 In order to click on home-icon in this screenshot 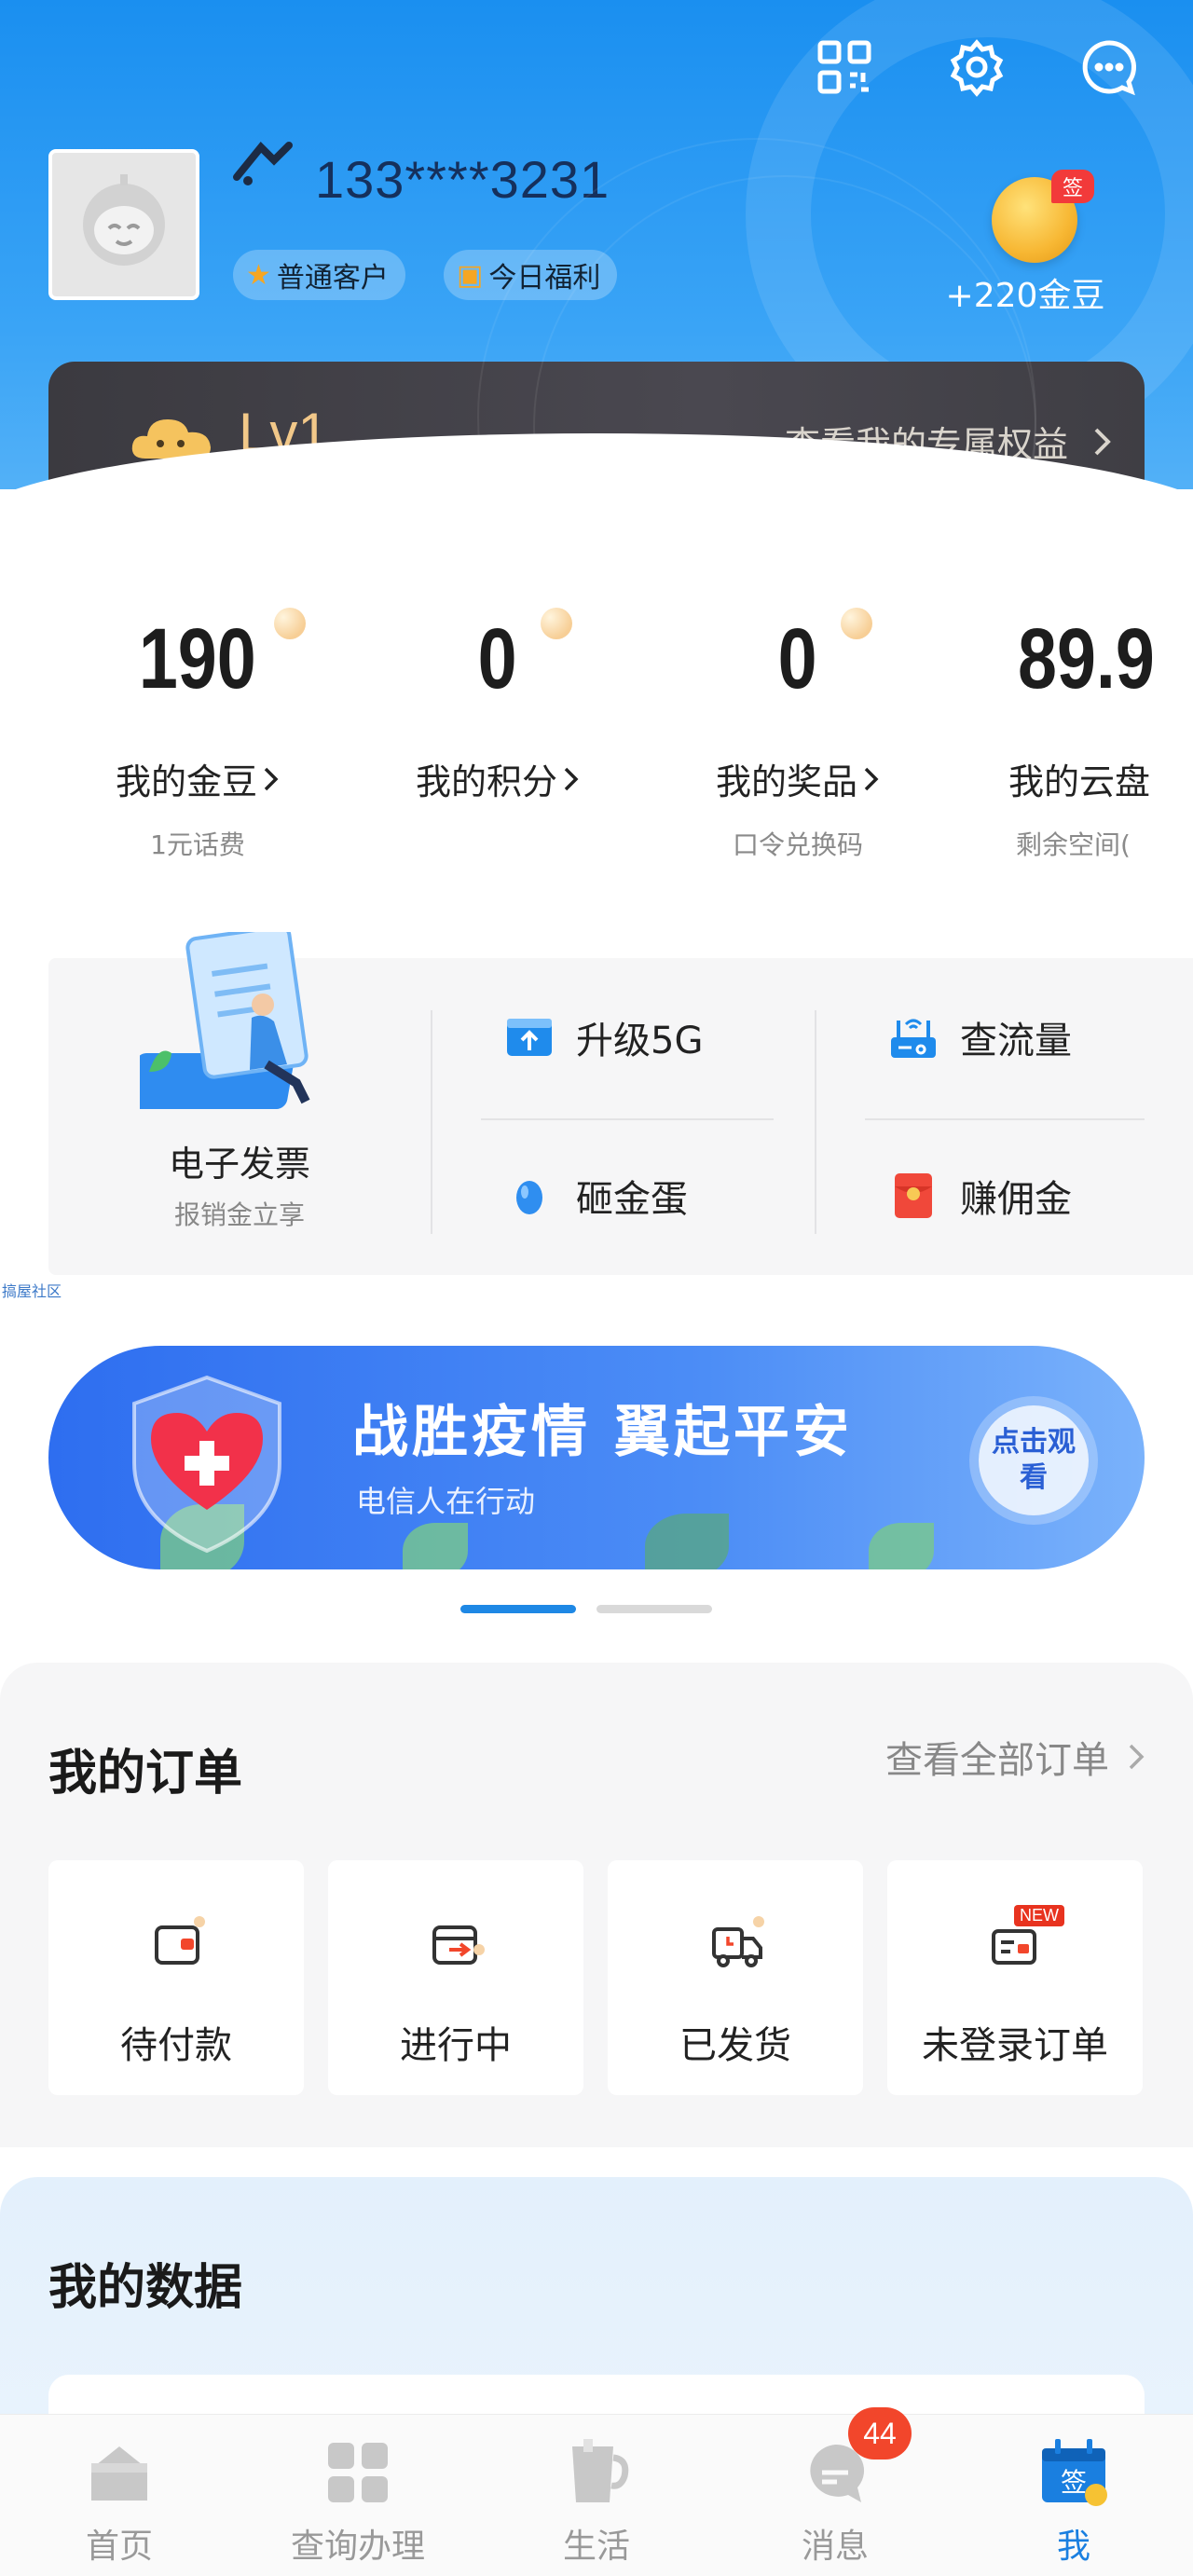, I will do `click(119, 2473)`.